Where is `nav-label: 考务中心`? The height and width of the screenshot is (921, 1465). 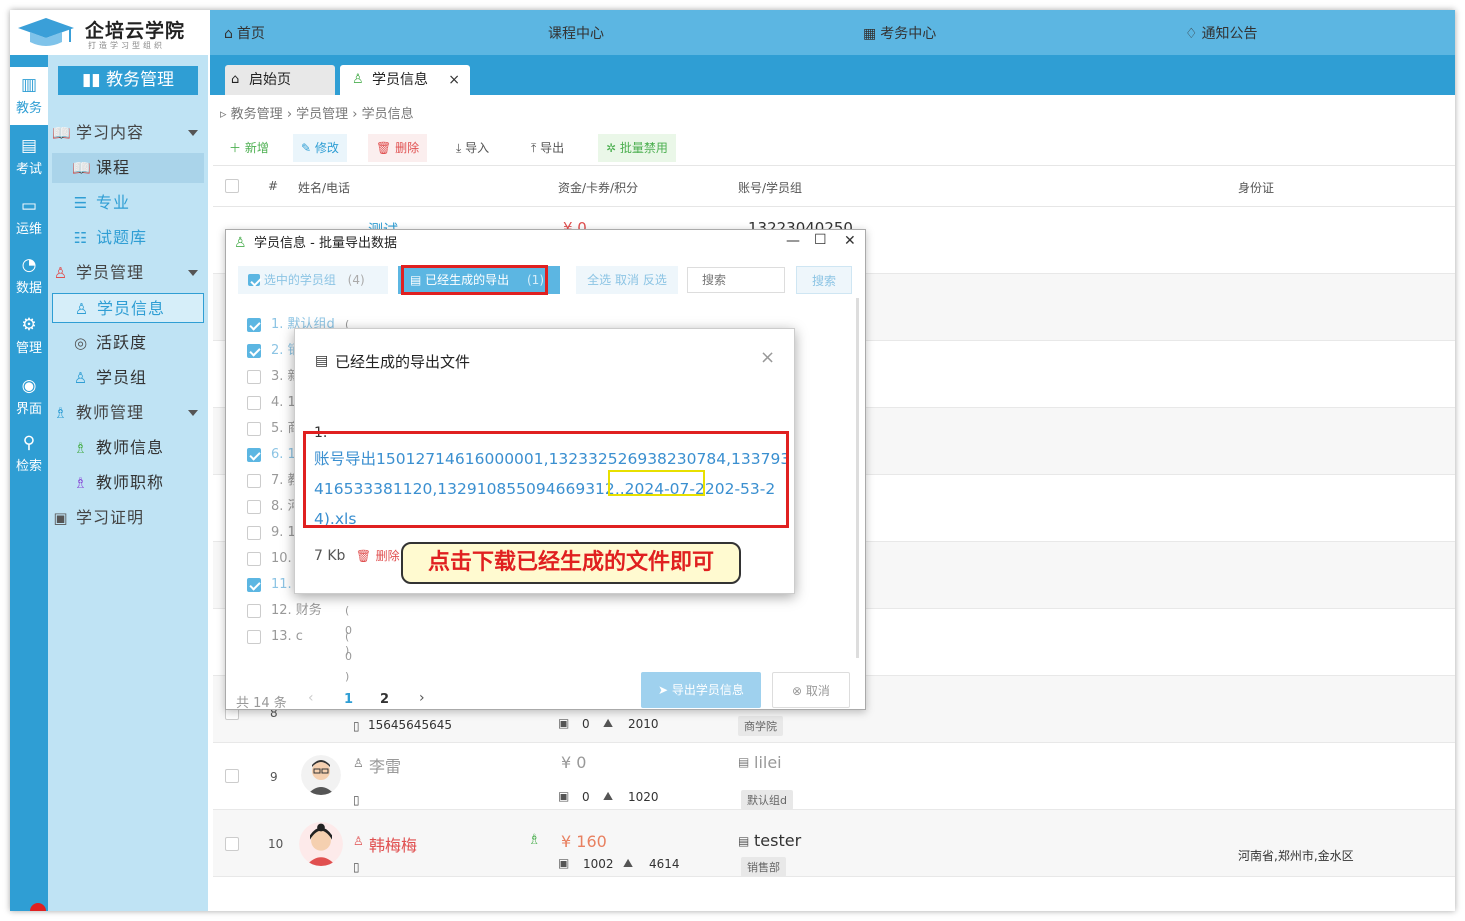 nav-label: 考务中心 is located at coordinates (908, 34).